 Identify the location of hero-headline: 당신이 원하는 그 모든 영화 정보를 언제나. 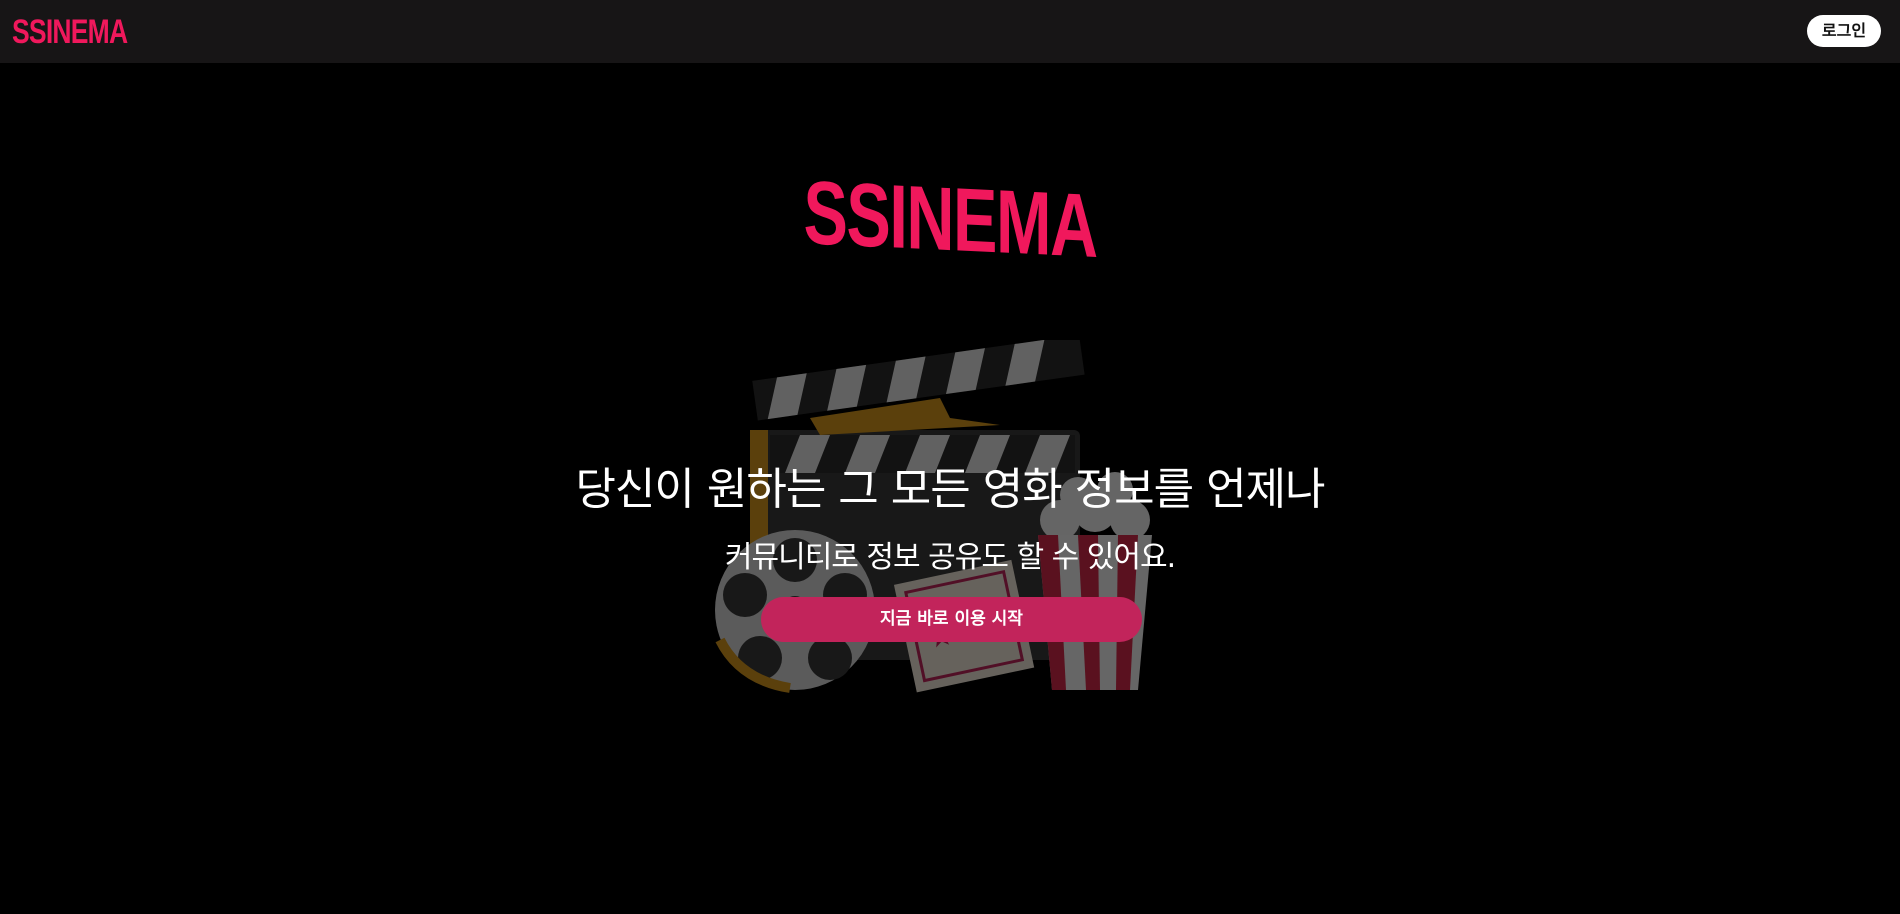
(950, 489).